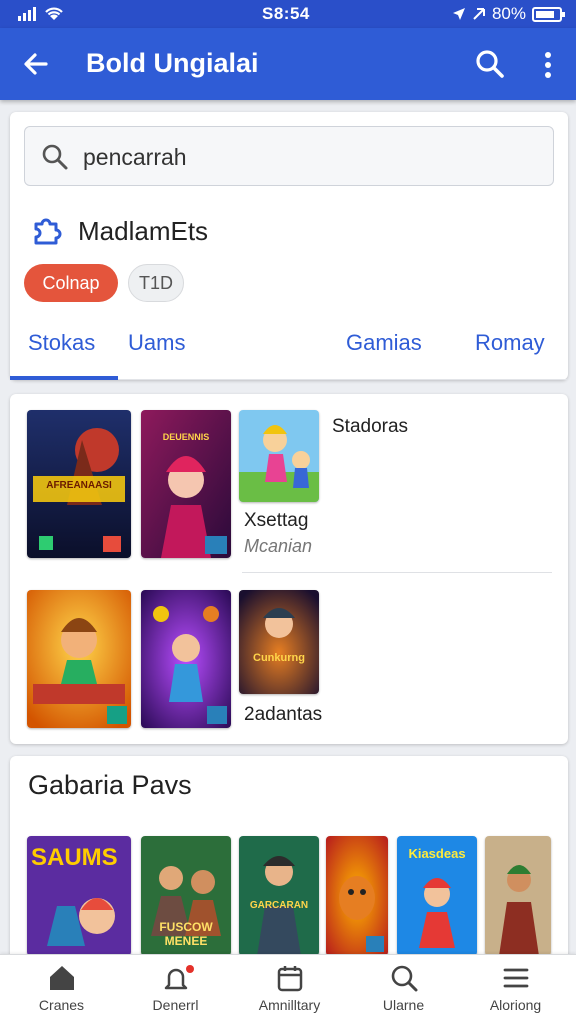 Image resolution: width=576 pixels, height=1024 pixels. I want to click on tile-text: DEUENNIS, so click(186, 437).